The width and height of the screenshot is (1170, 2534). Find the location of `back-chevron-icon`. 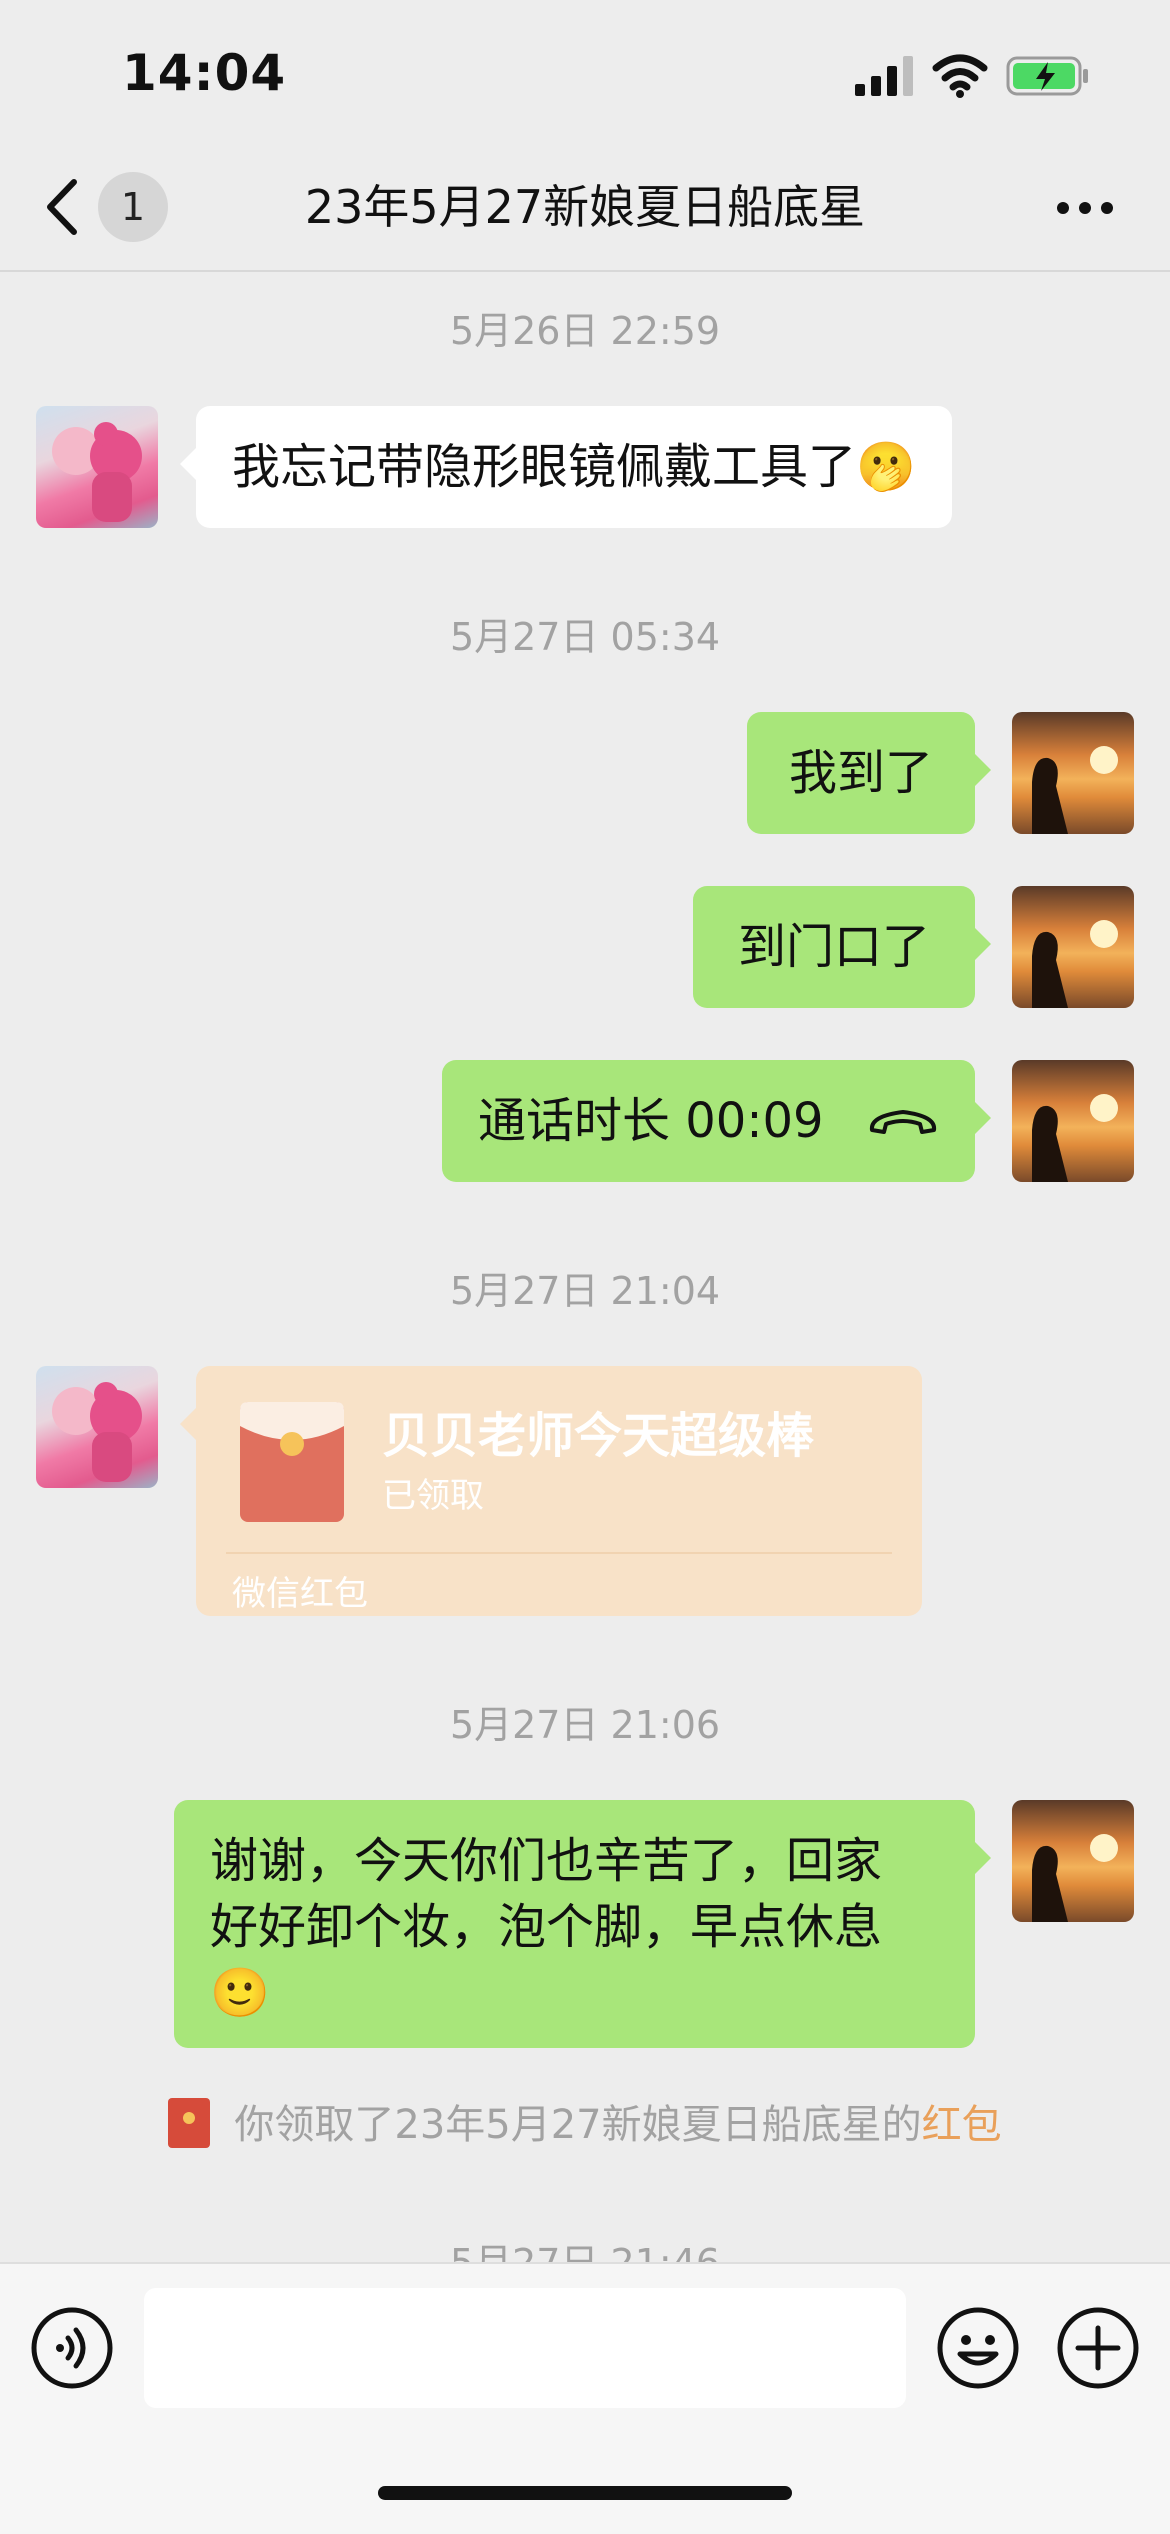

back-chevron-icon is located at coordinates (62, 207).